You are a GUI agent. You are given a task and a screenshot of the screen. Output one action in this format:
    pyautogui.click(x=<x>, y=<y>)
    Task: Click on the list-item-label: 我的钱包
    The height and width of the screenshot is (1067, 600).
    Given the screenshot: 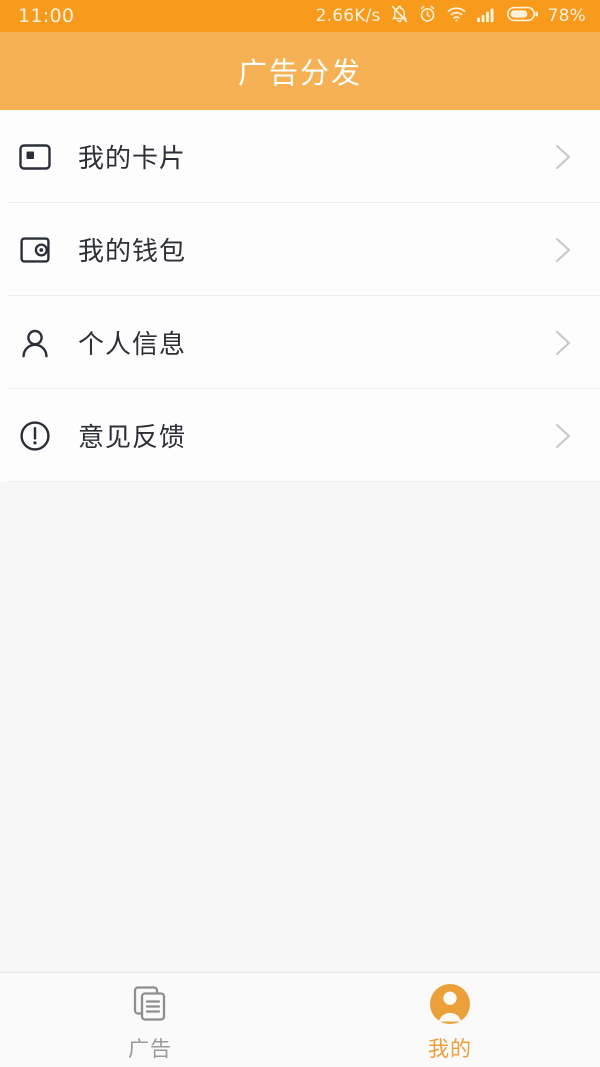 What is the action you would take?
    pyautogui.click(x=132, y=252)
    